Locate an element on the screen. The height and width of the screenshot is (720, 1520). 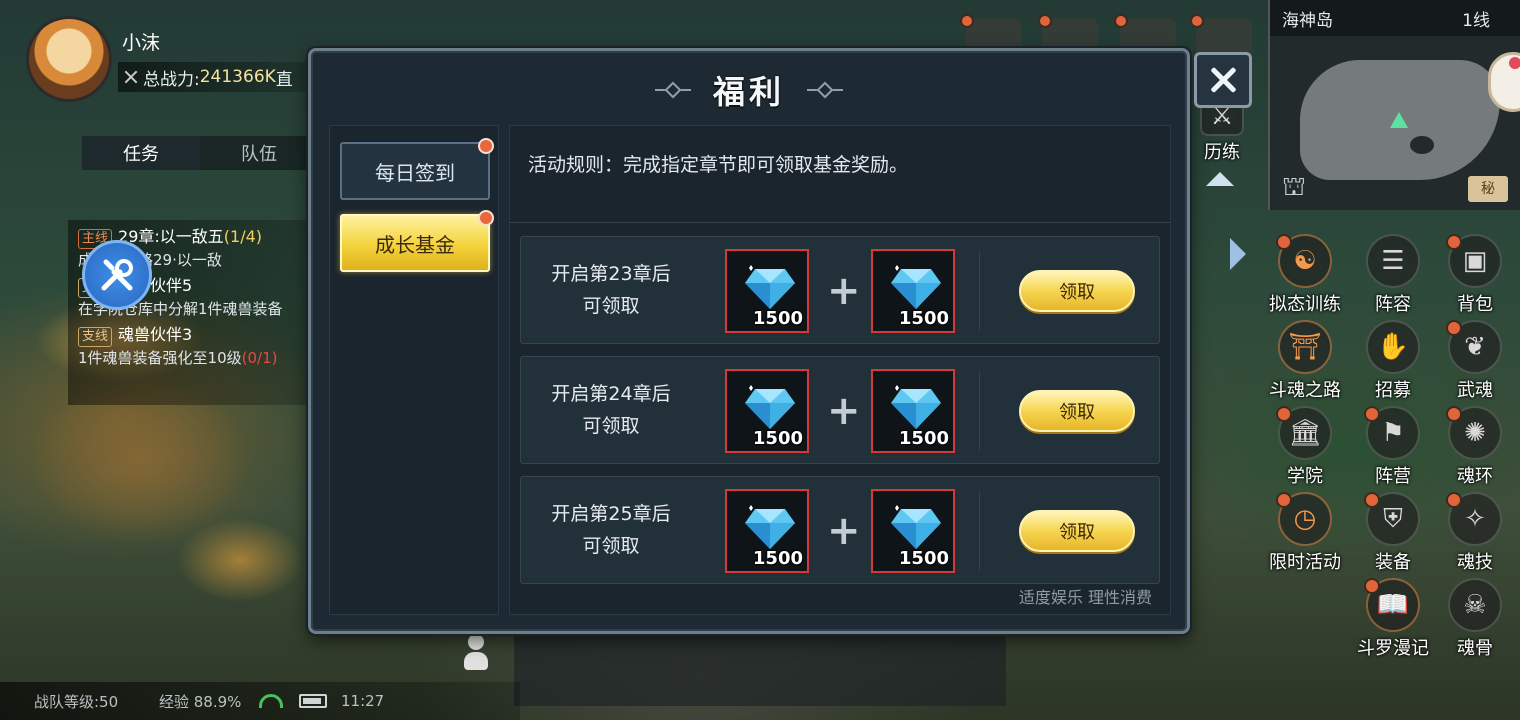
hud-tabs: 任务 队伍 is located at coordinates (200, 153).